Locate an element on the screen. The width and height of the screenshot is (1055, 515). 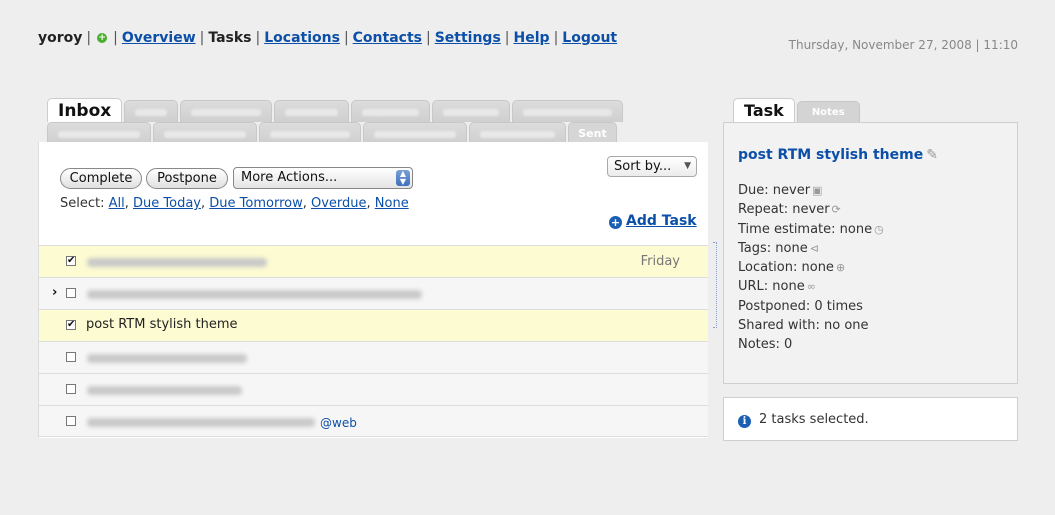
task-tag: @web is located at coordinates (338, 423).